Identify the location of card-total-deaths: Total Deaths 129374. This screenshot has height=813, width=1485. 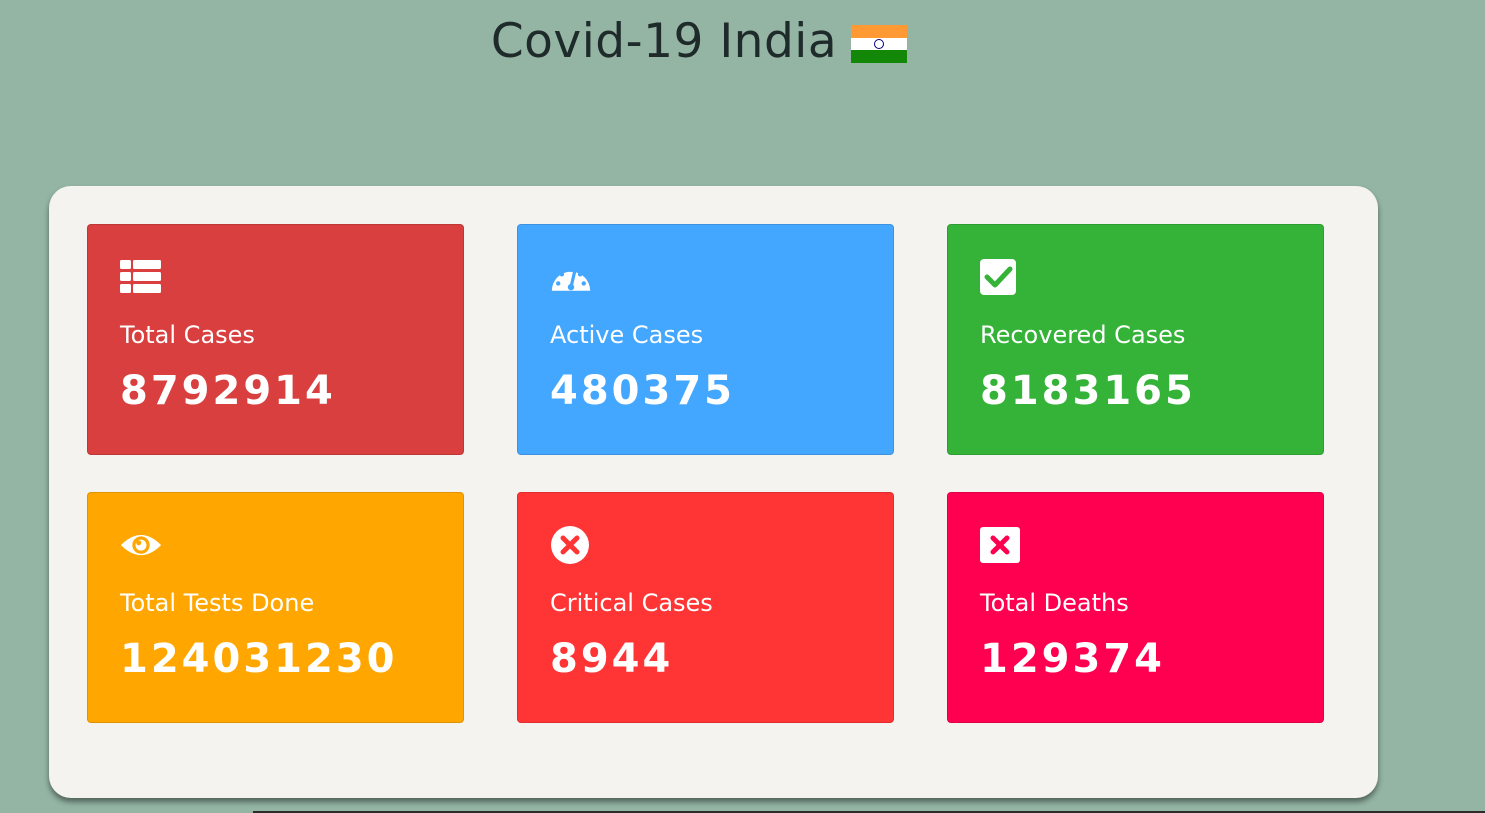
(1135, 607).